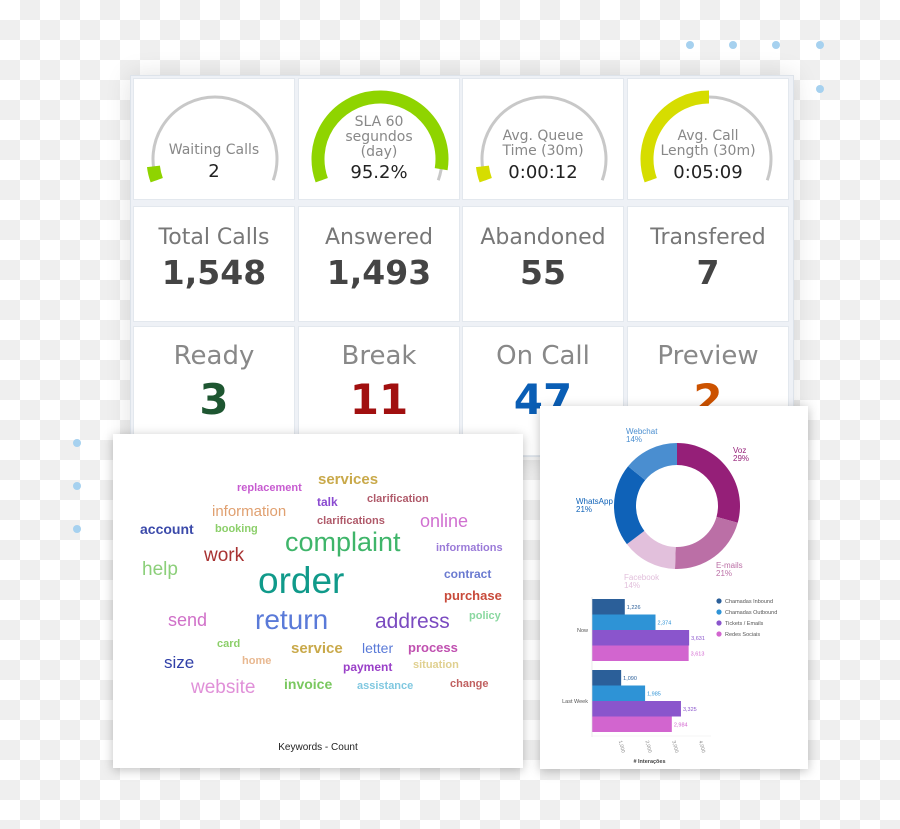 This screenshot has height=829, width=900. I want to click on gauge-label-line: (day), so click(379, 152).